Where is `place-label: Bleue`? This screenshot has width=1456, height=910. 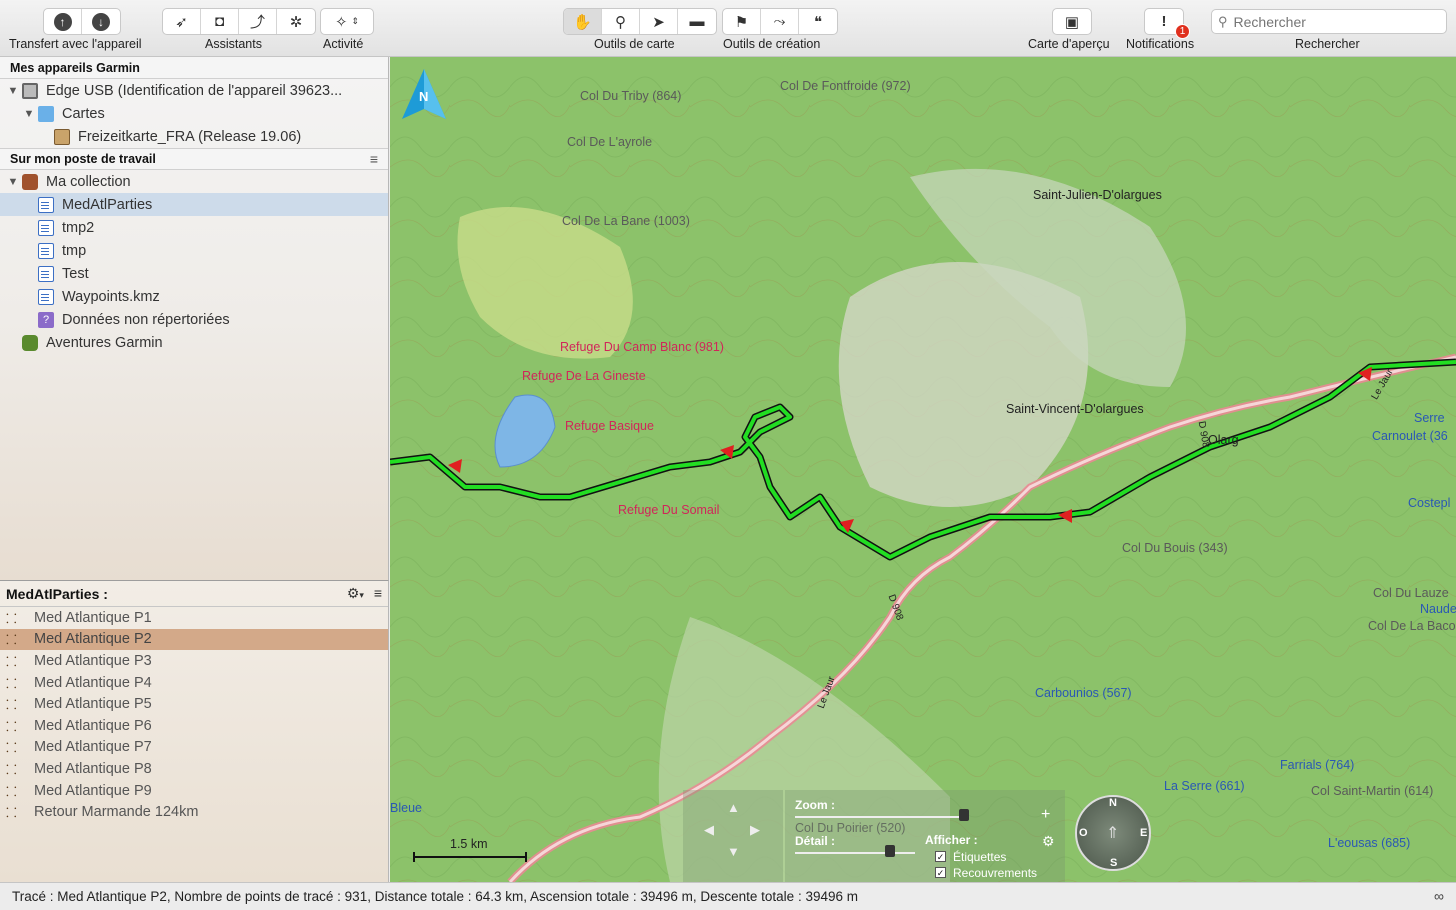 place-label: Bleue is located at coordinates (406, 808).